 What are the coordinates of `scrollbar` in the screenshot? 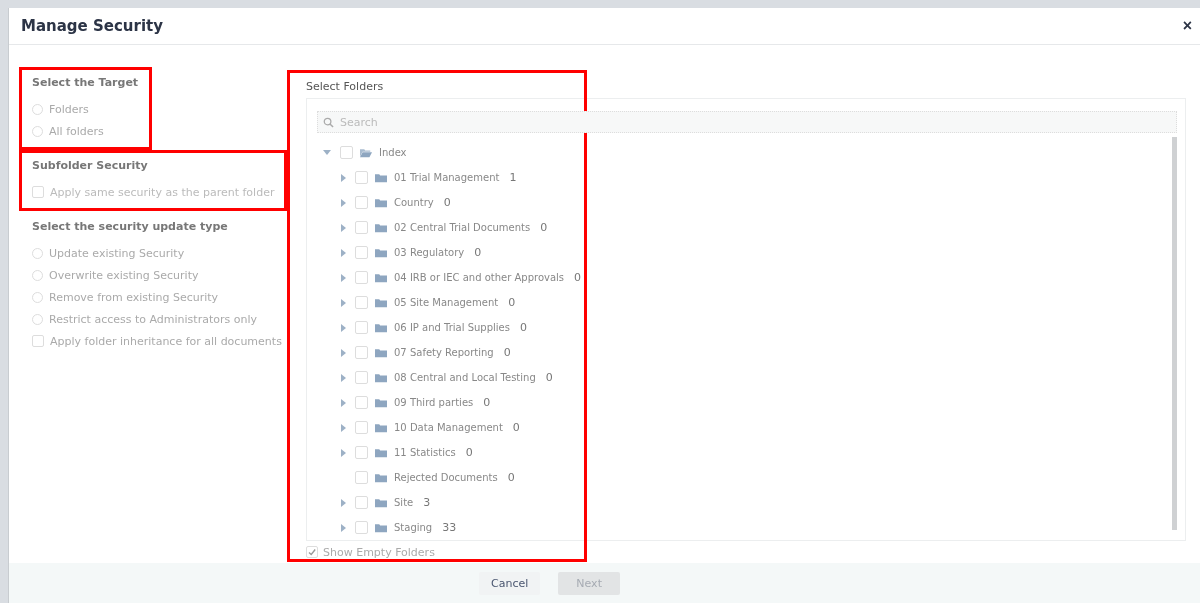 It's located at (1174, 333).